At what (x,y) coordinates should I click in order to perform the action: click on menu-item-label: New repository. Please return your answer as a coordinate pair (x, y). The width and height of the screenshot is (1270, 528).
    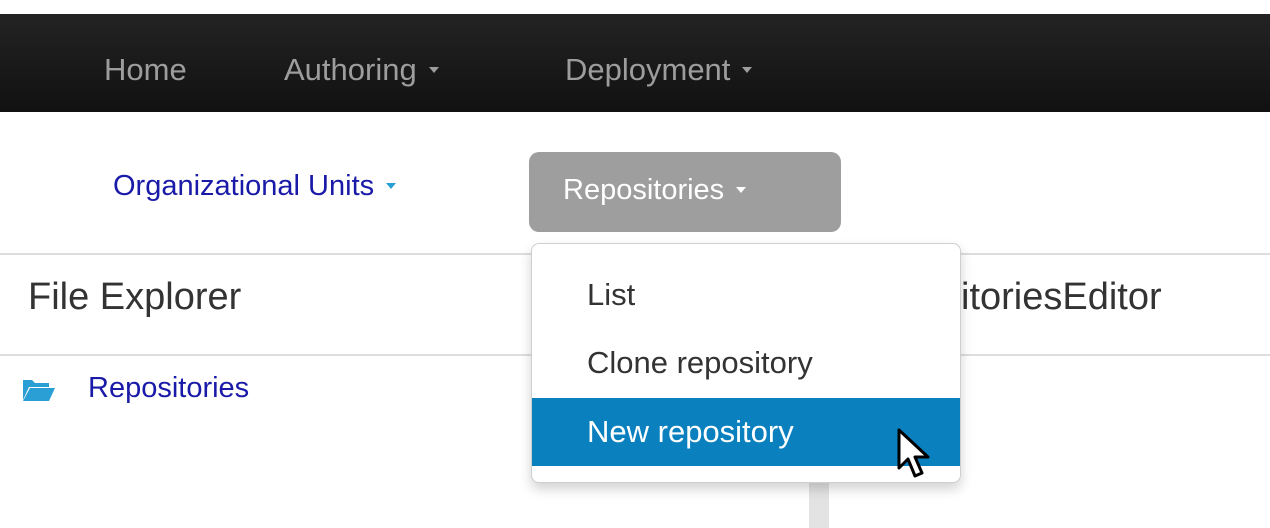
    Looking at the image, I should click on (690, 431).